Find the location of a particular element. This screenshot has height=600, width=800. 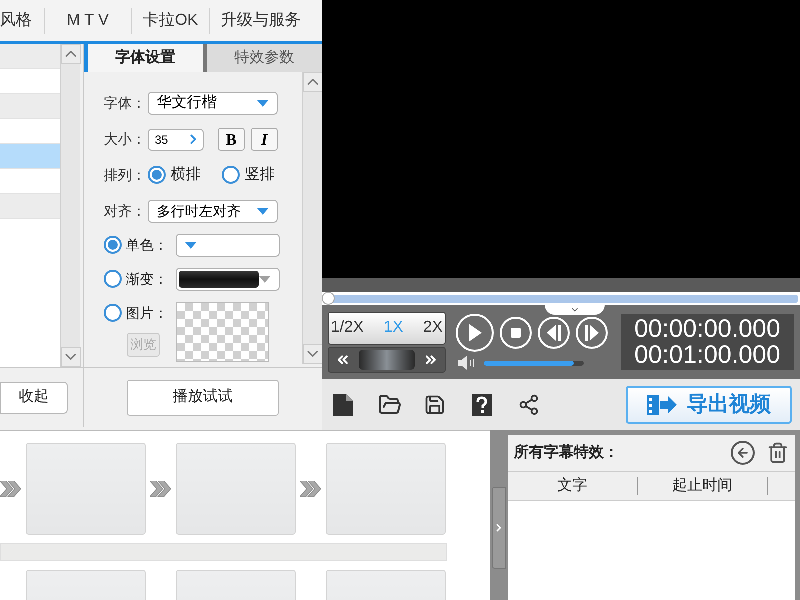

preview-button: 播放试试 is located at coordinates (203, 398).